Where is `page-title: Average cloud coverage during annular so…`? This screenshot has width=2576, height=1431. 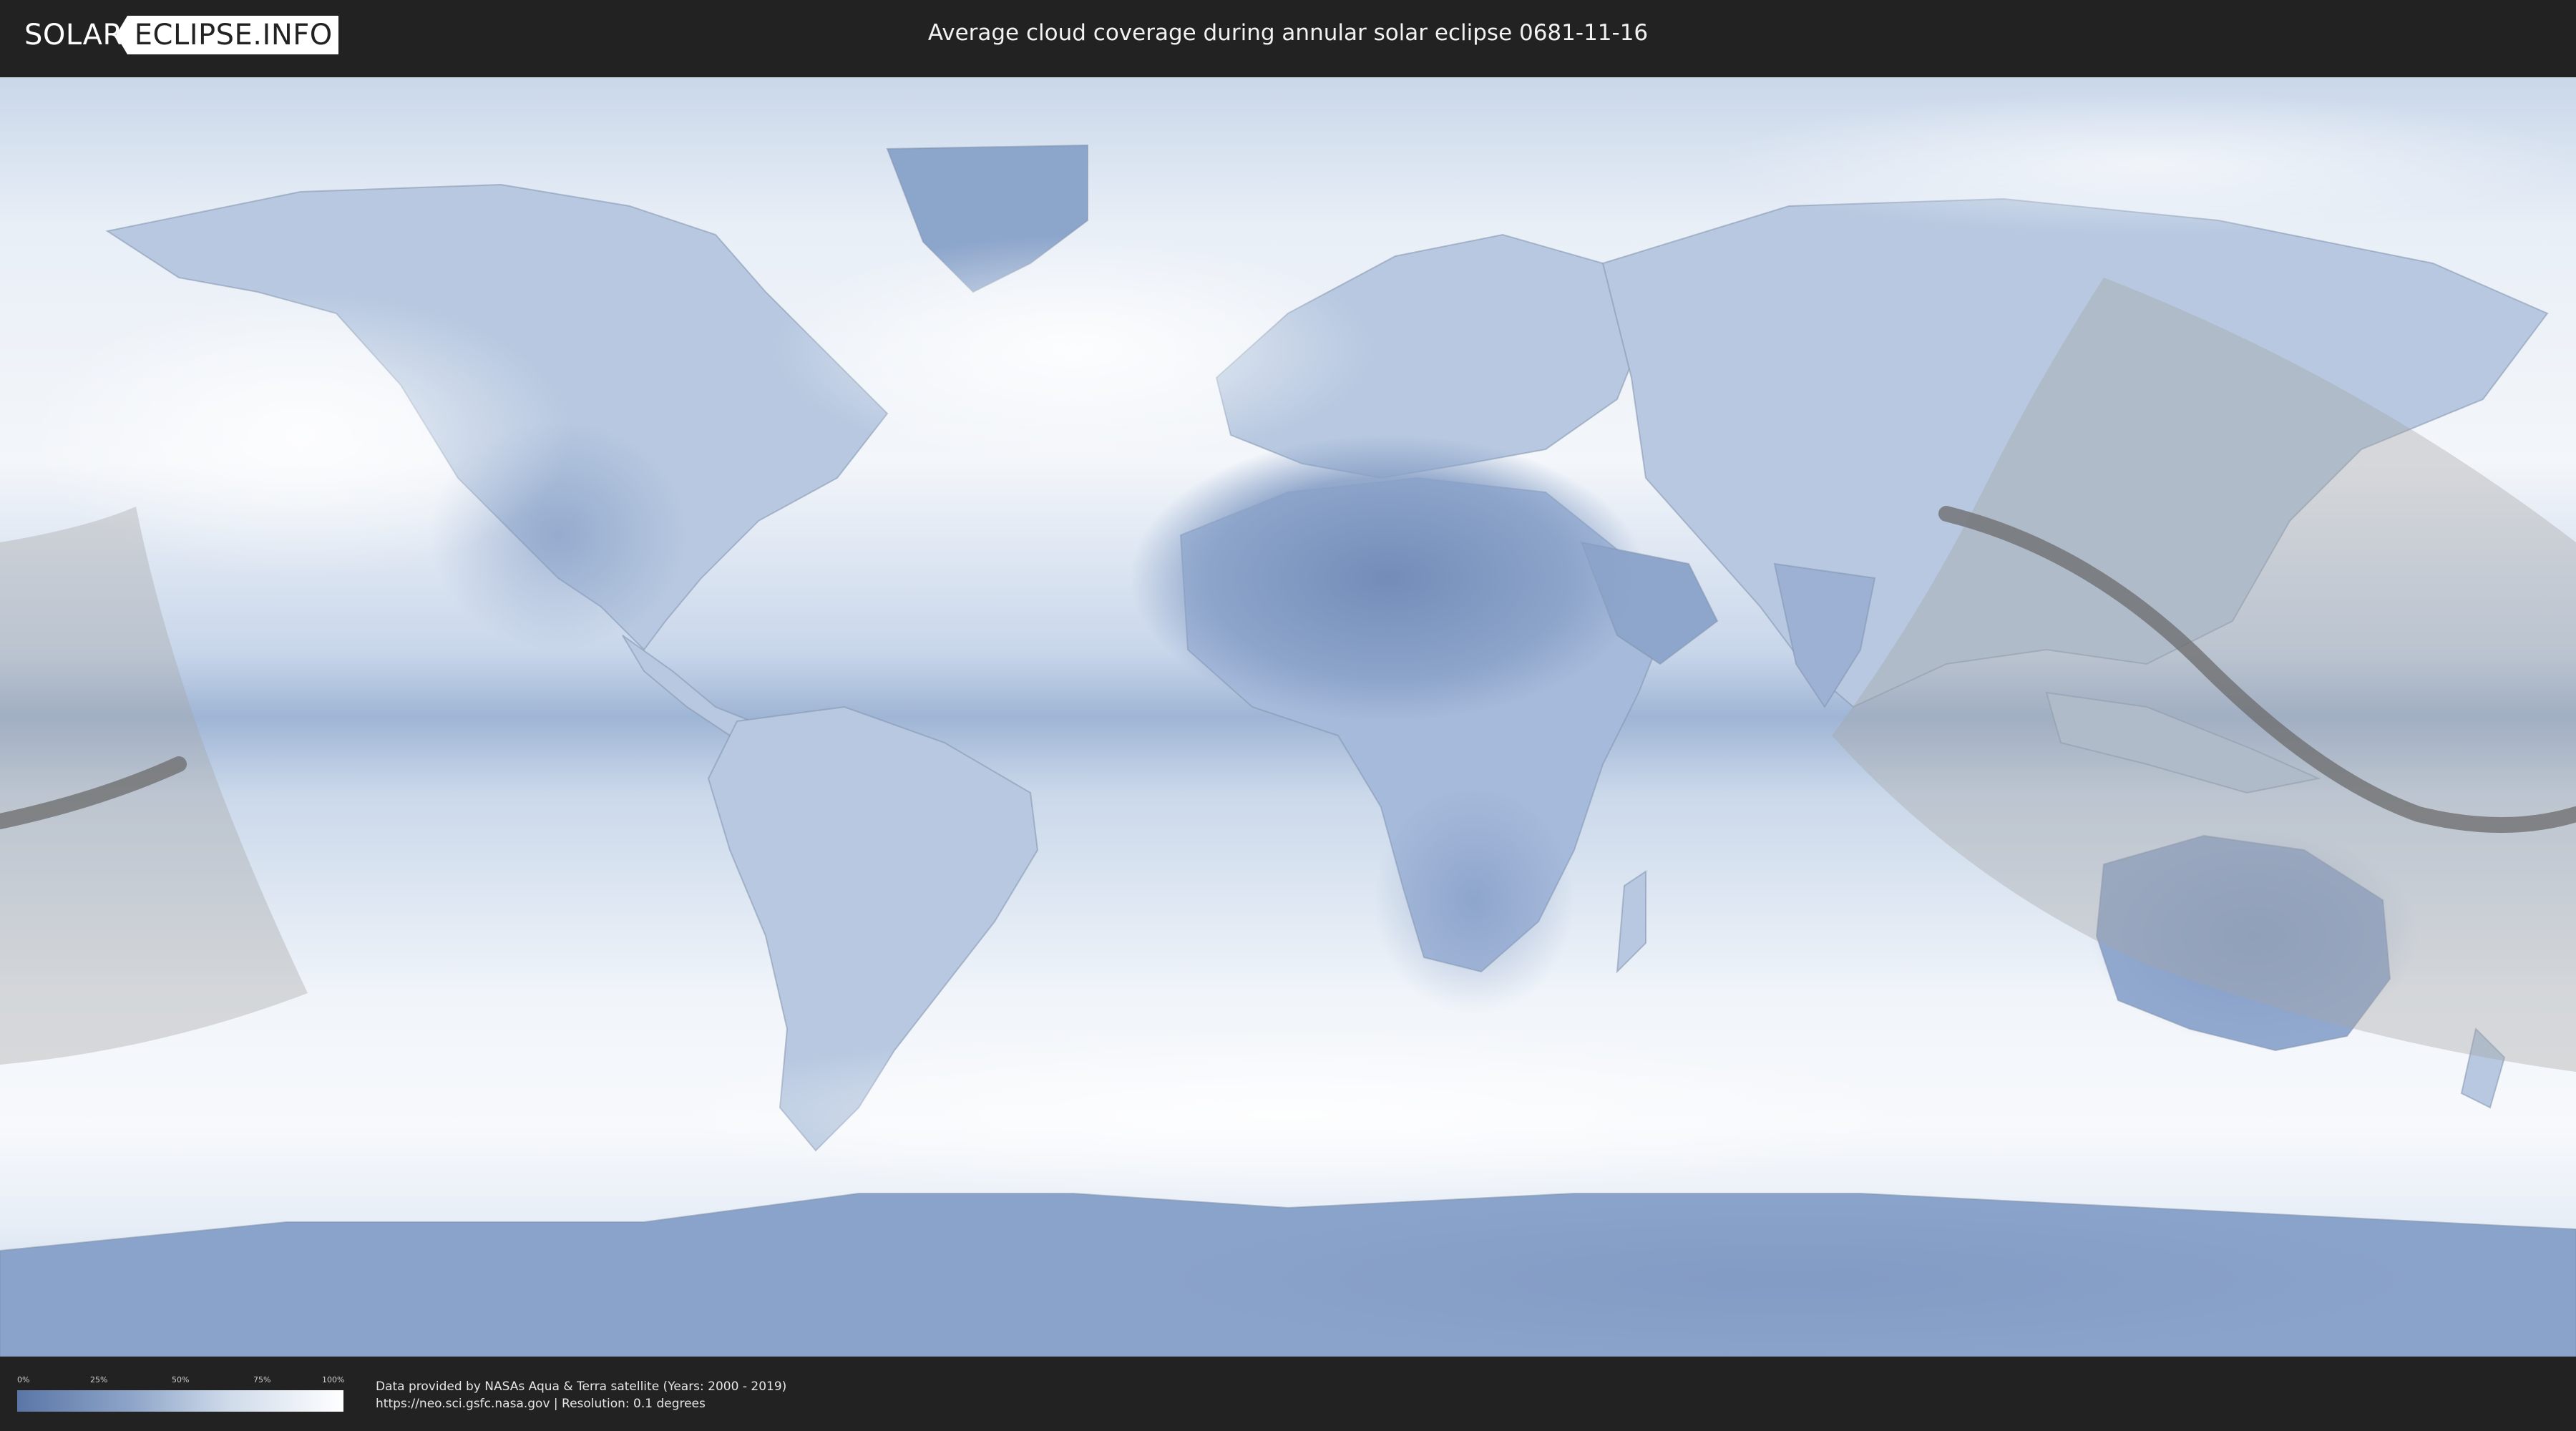
page-title: Average cloud coverage during annular so… is located at coordinates (1288, 33).